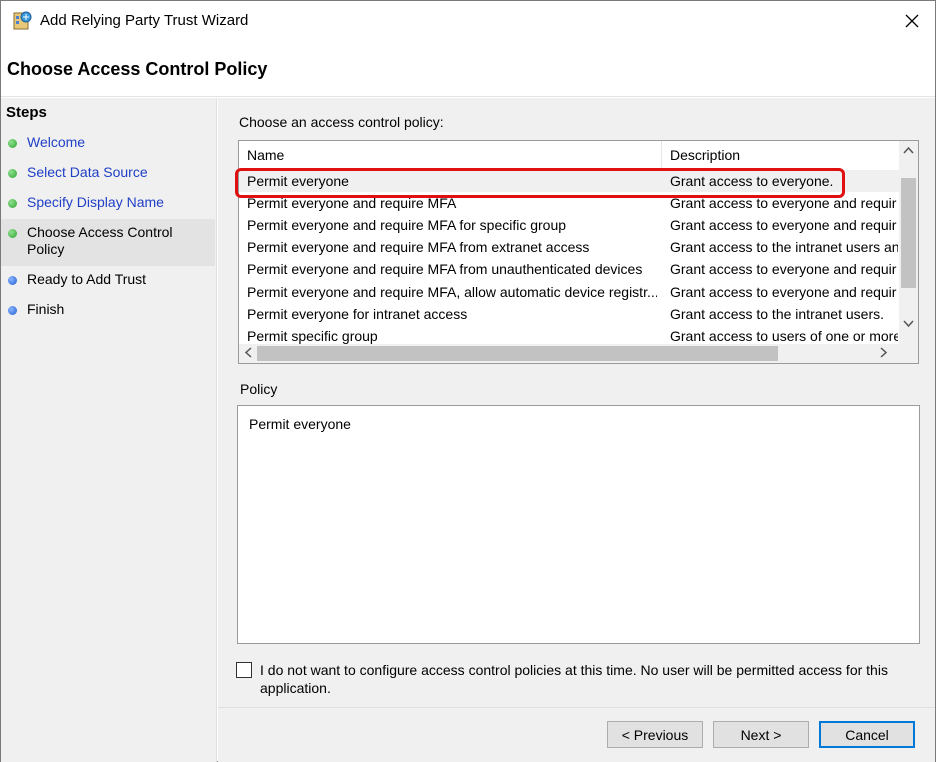 This screenshot has height=762, width=936. I want to click on column-header-description: Description, so click(781, 155).